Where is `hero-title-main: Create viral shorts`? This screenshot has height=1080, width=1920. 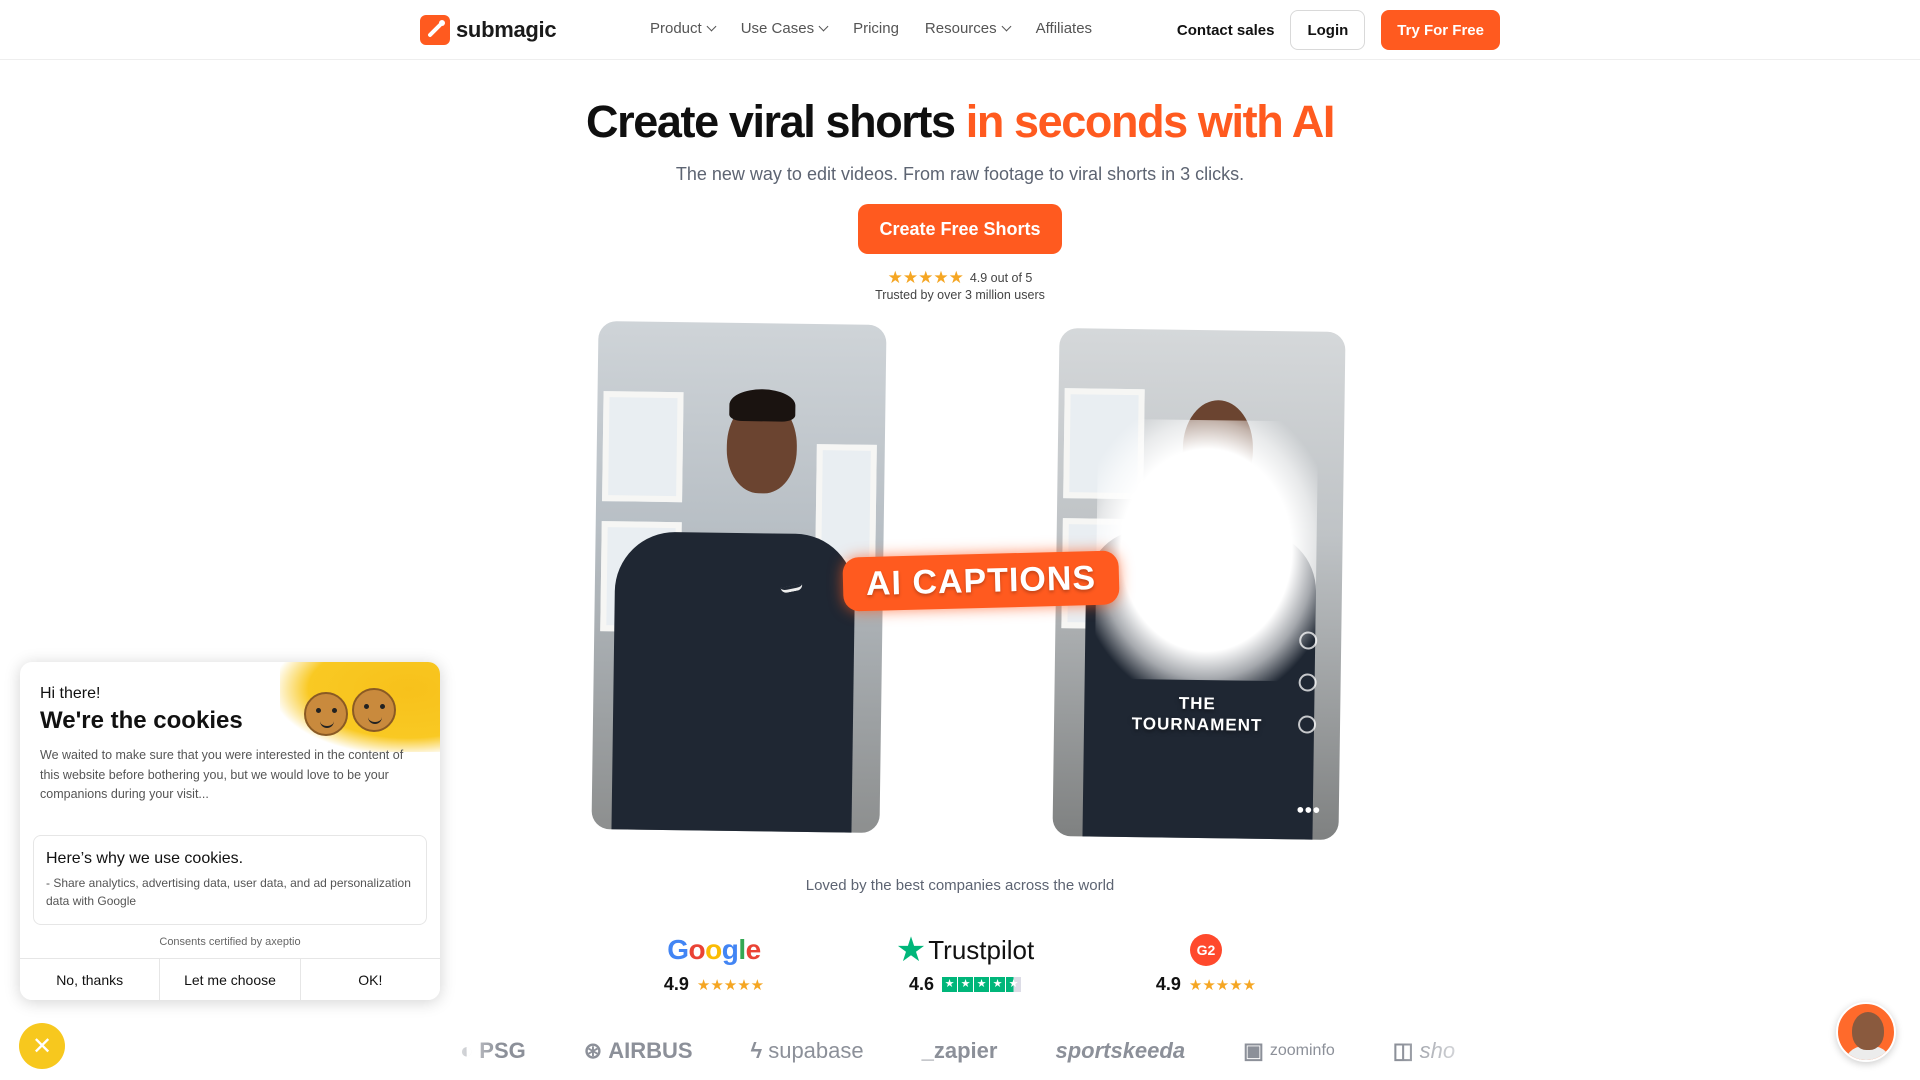
hero-title-main: Create viral shorts is located at coordinates (771, 121).